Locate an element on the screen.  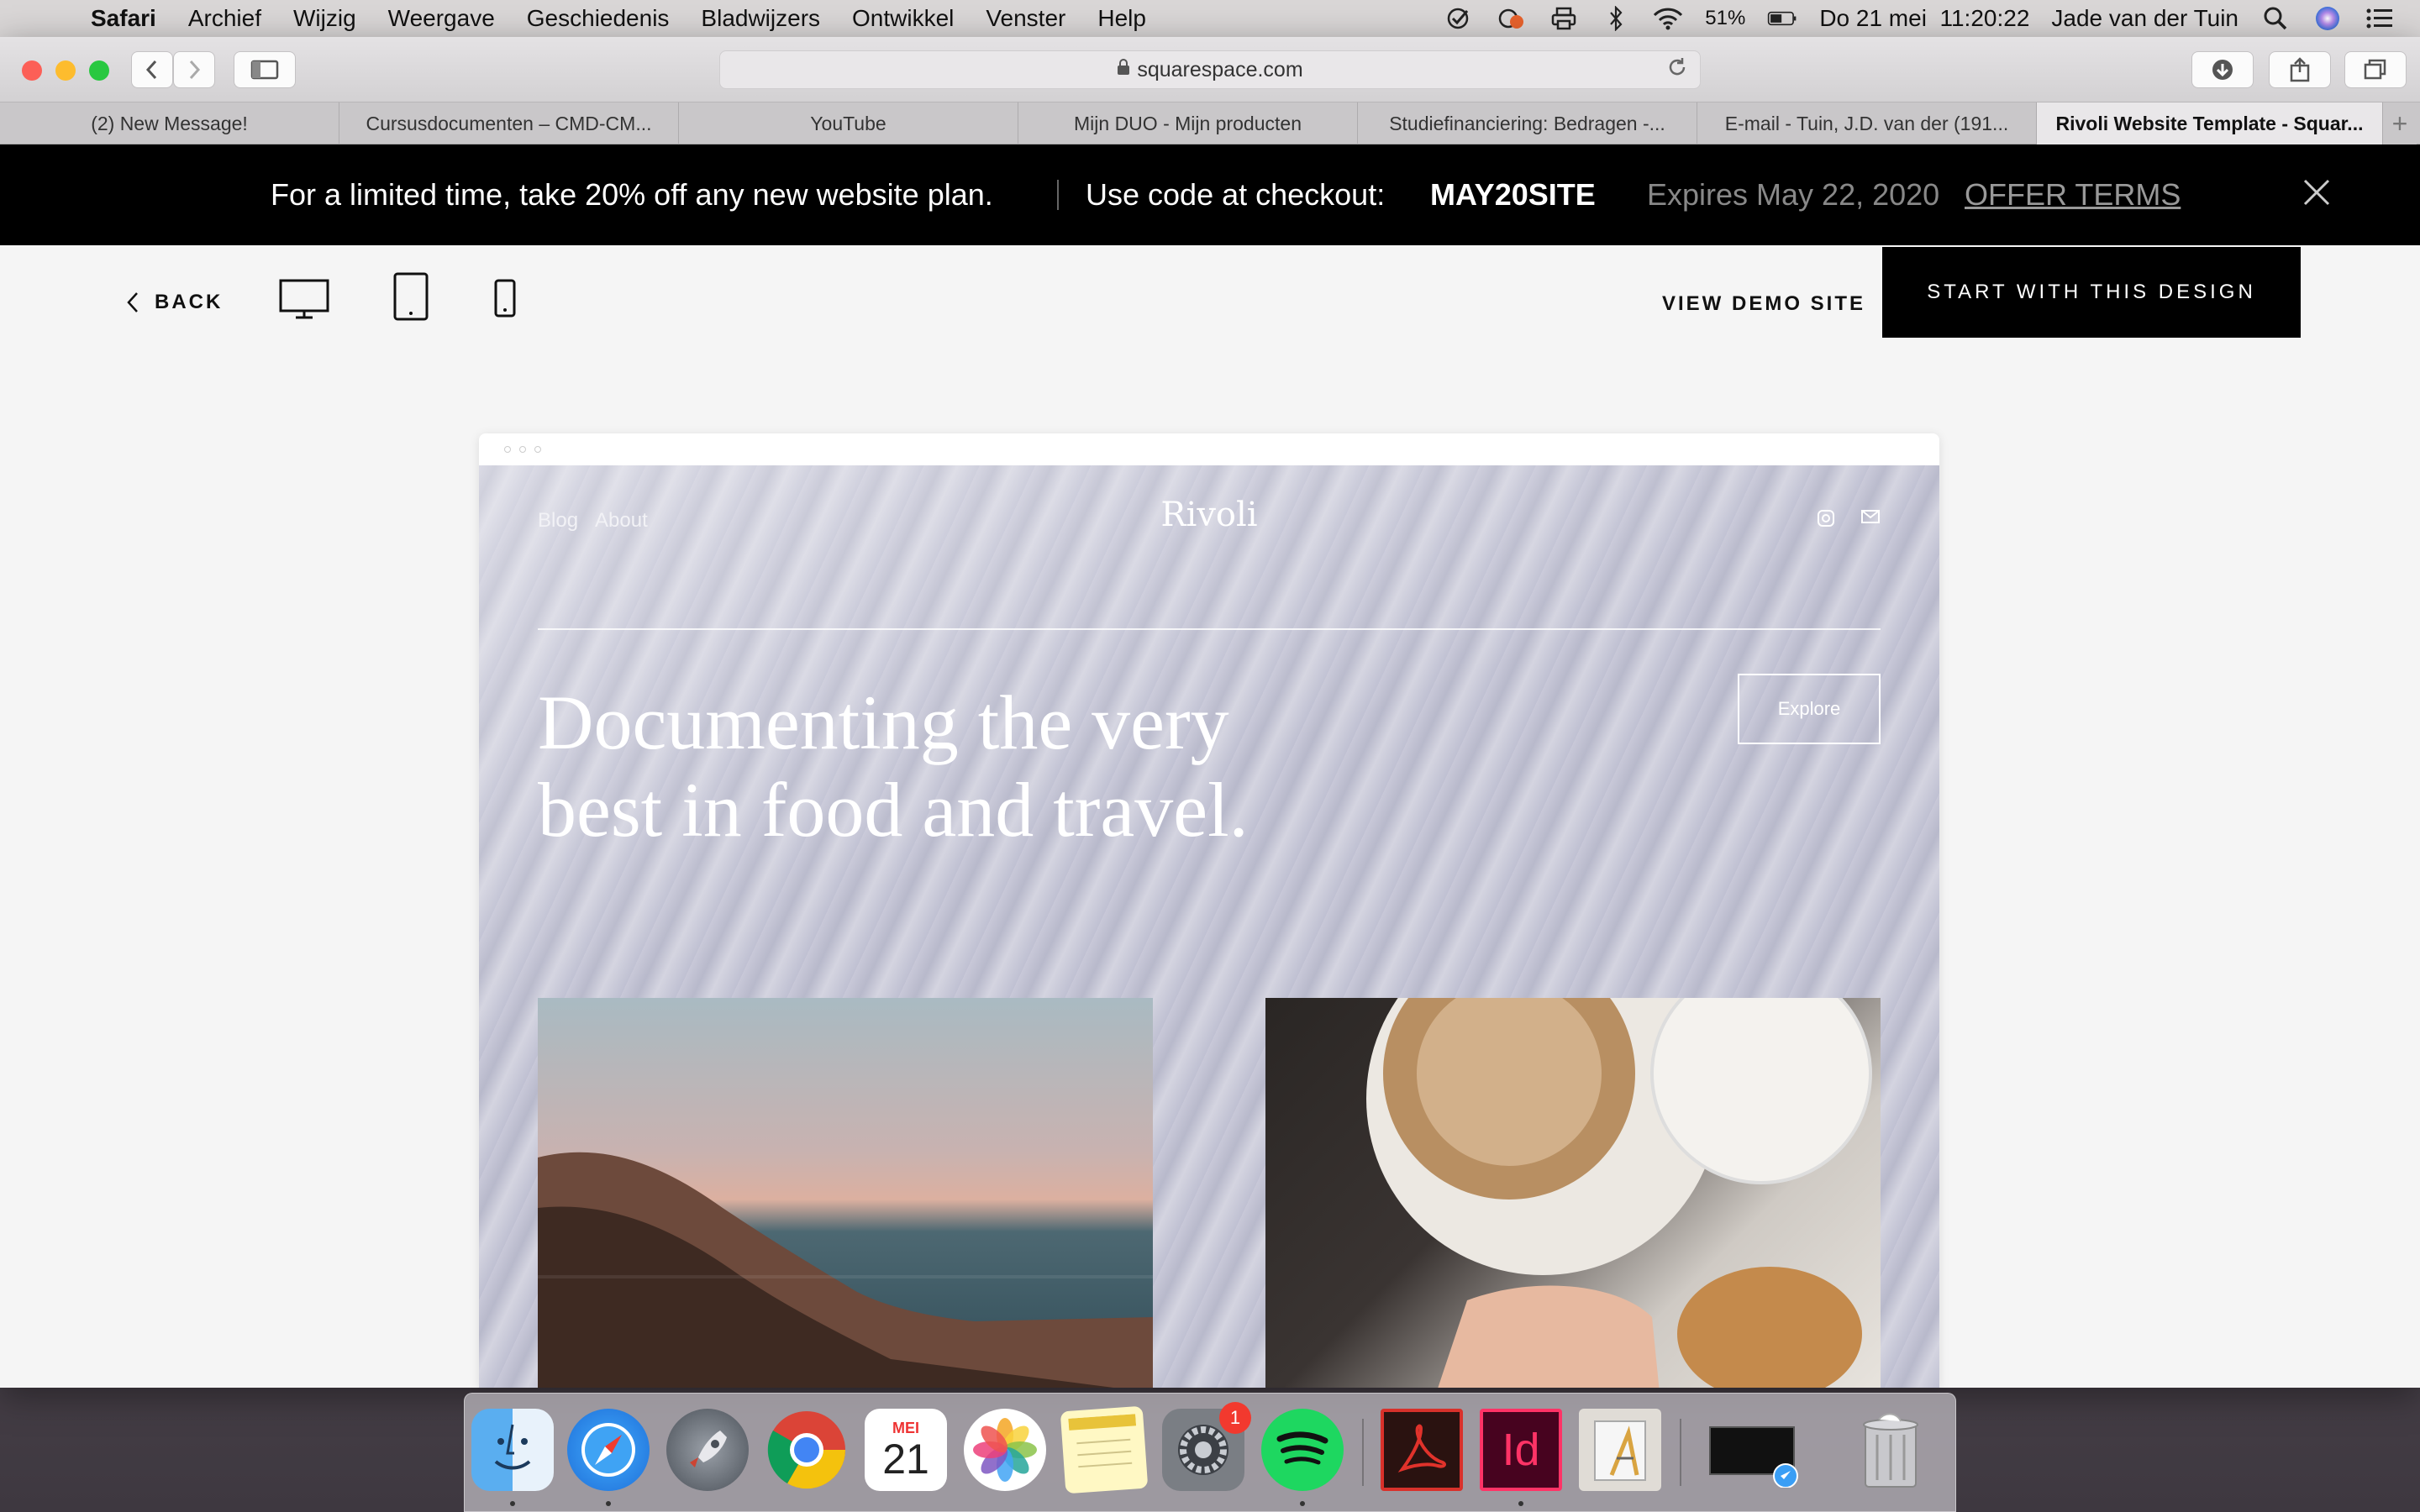
indesign-running-indicator is located at coordinates (1520, 1503).